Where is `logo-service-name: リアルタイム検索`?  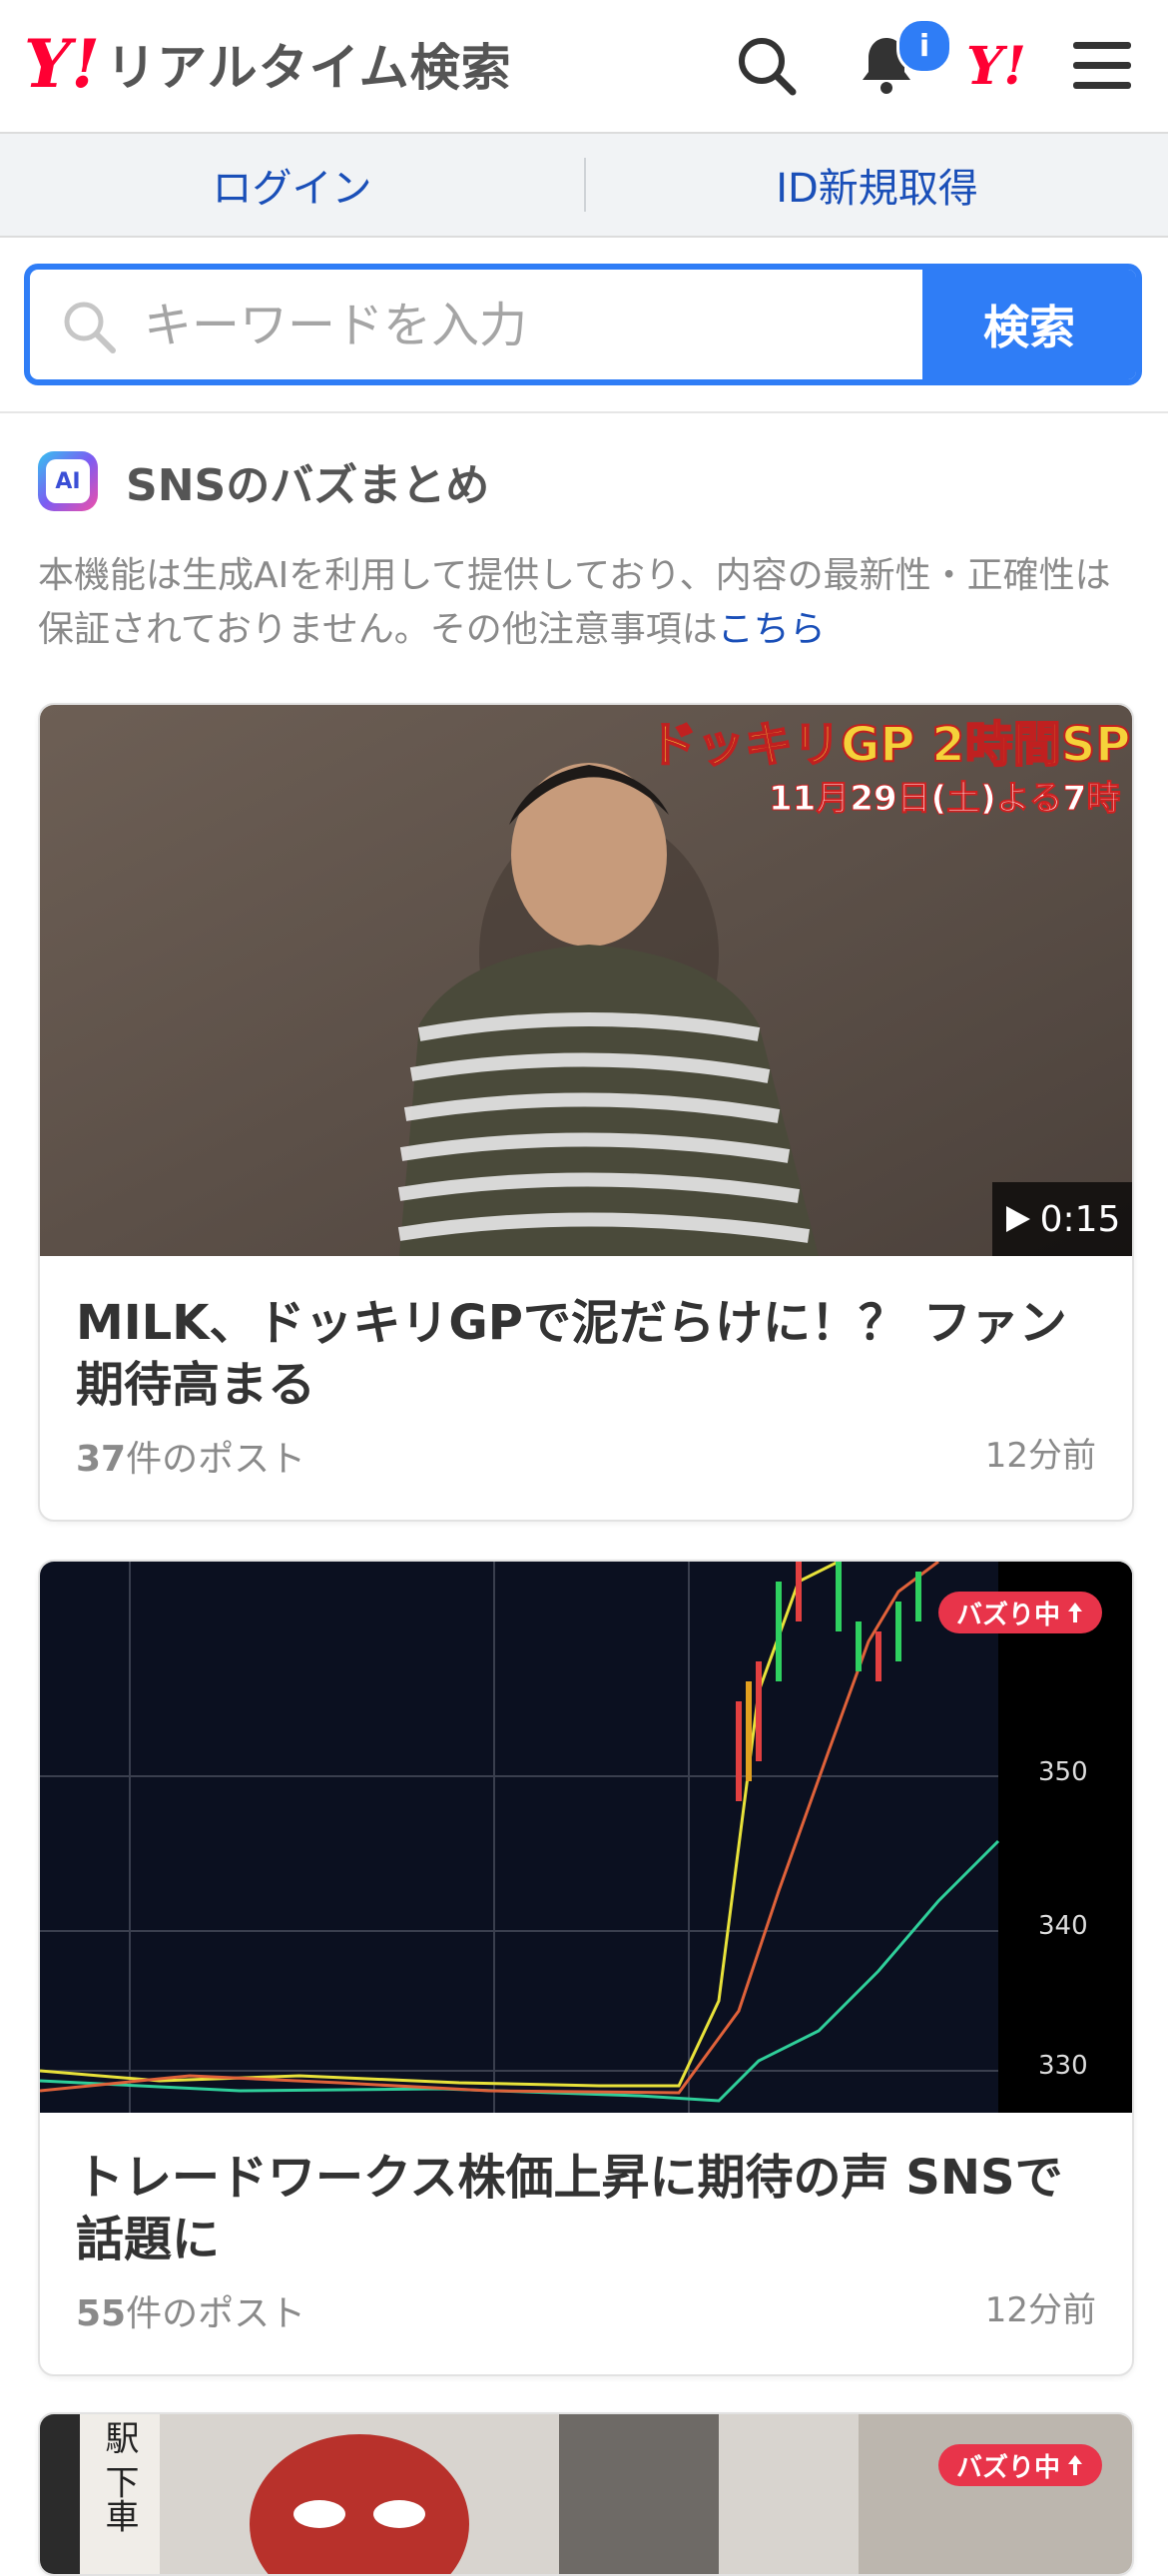 logo-service-name: リアルタイム検索 is located at coordinates (309, 68).